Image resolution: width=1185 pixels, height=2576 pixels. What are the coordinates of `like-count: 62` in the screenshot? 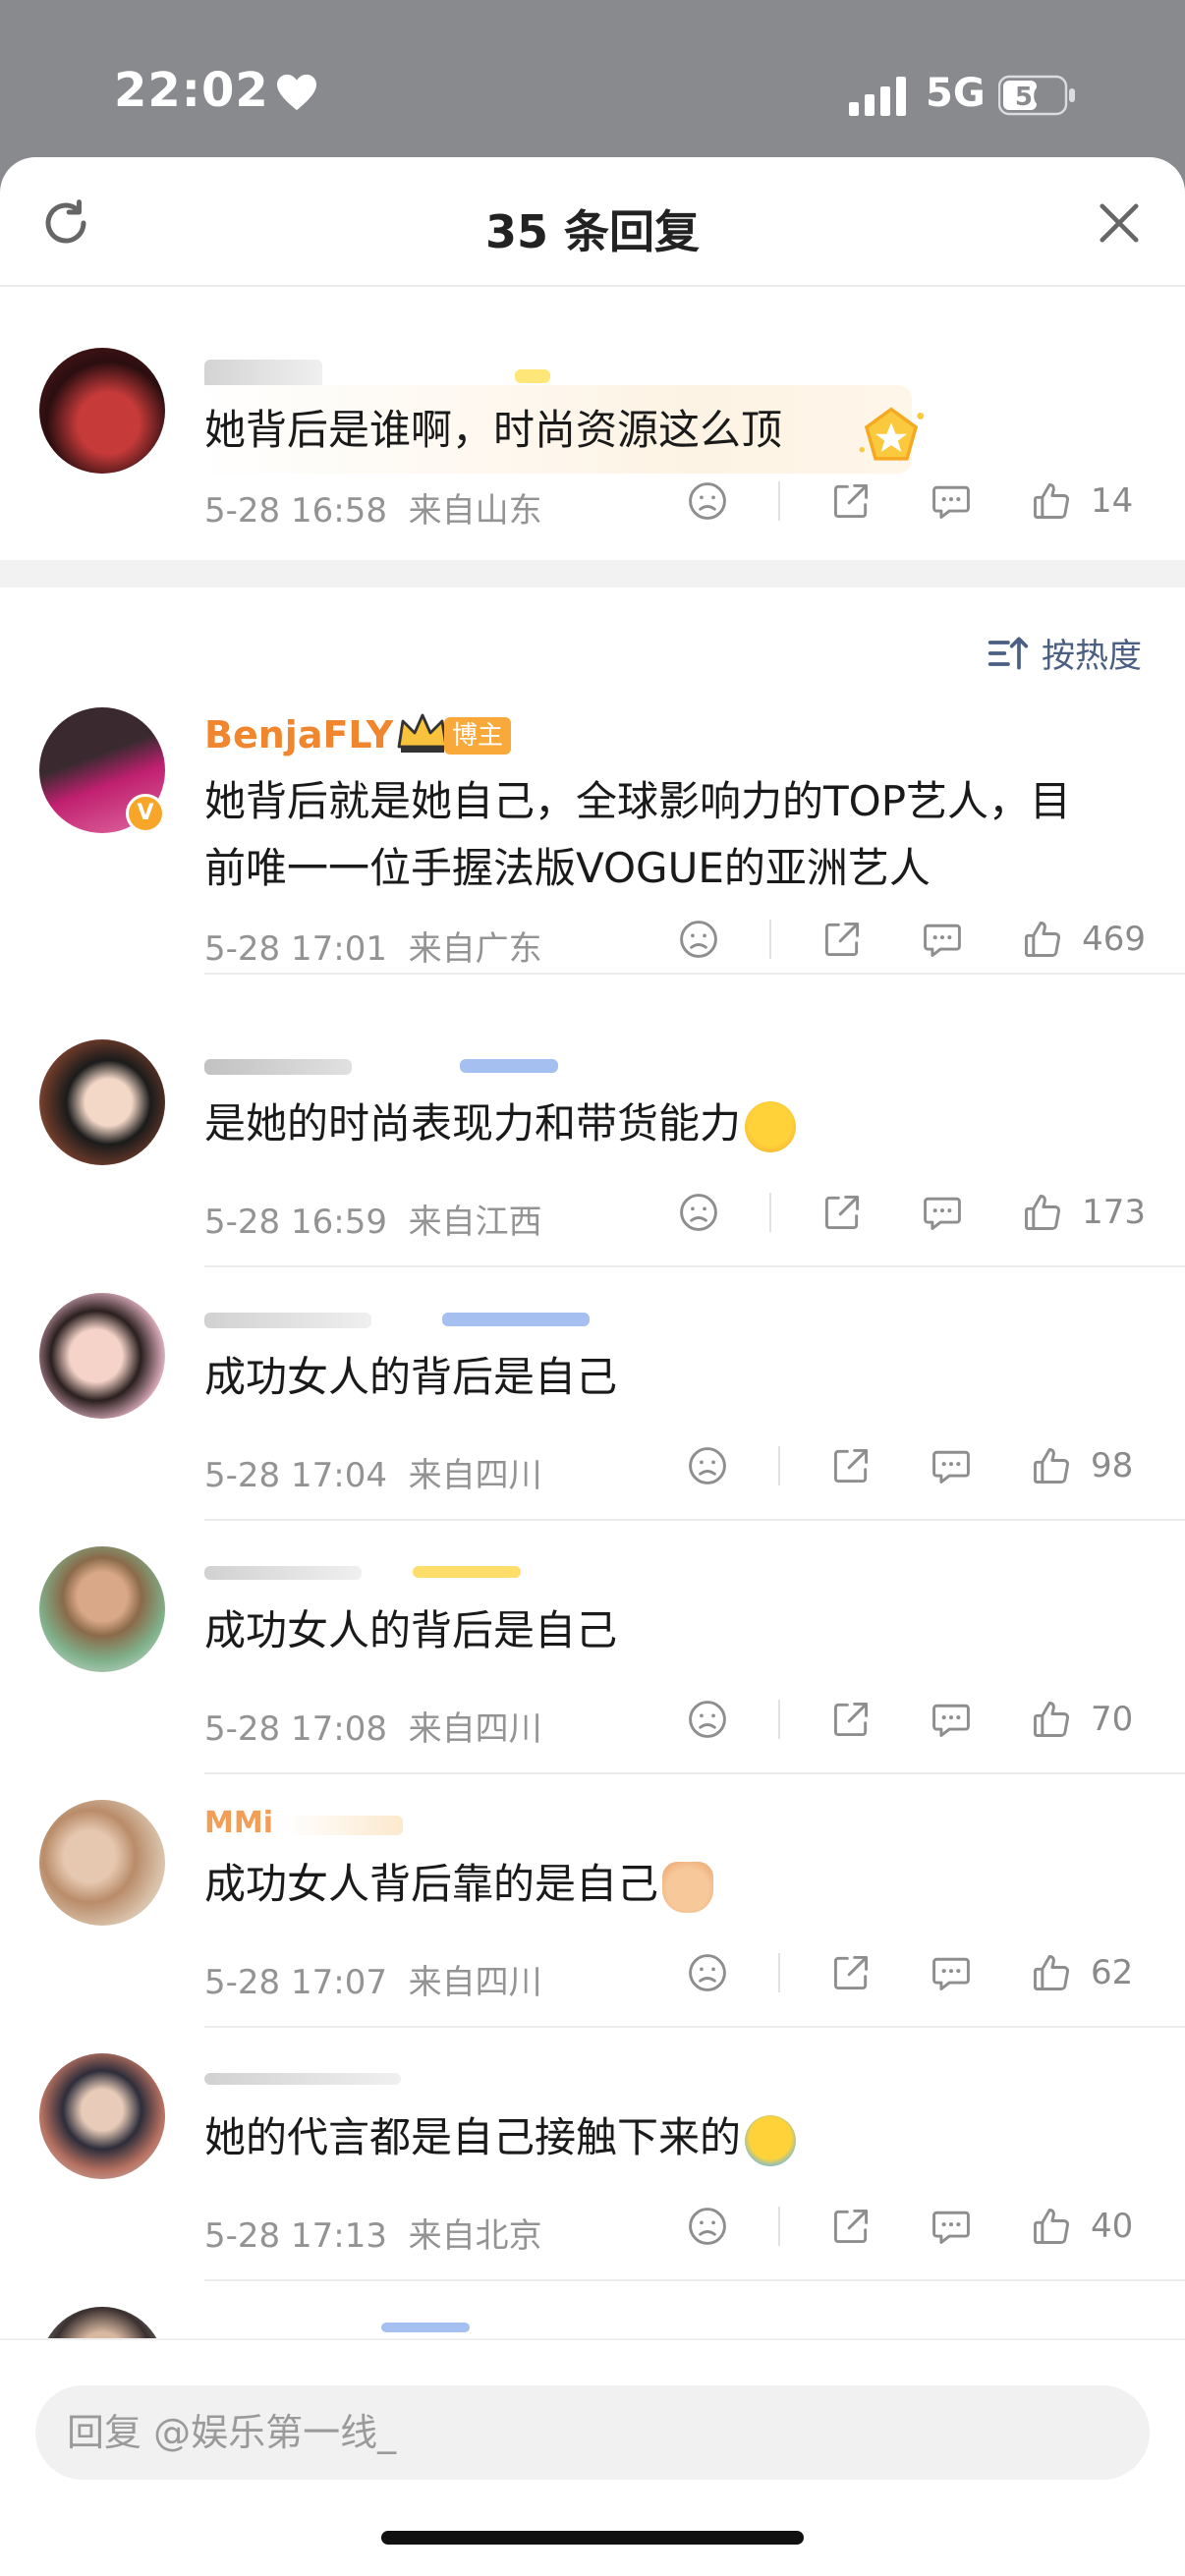 It's located at (1112, 1972).